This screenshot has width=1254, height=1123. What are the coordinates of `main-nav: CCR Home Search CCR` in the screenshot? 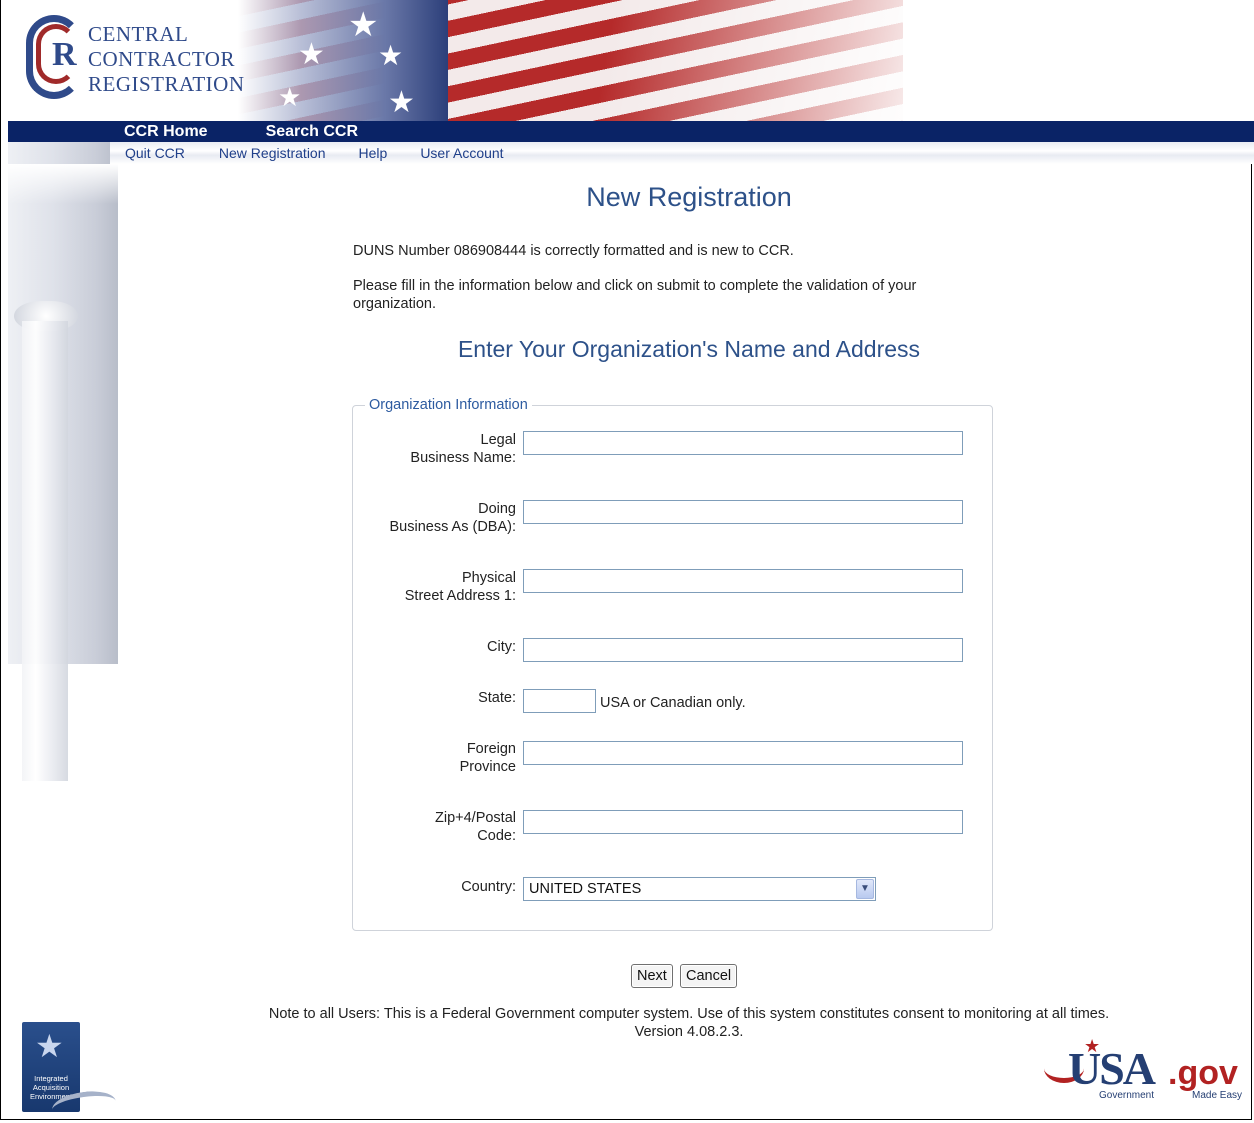 It's located at (241, 132).